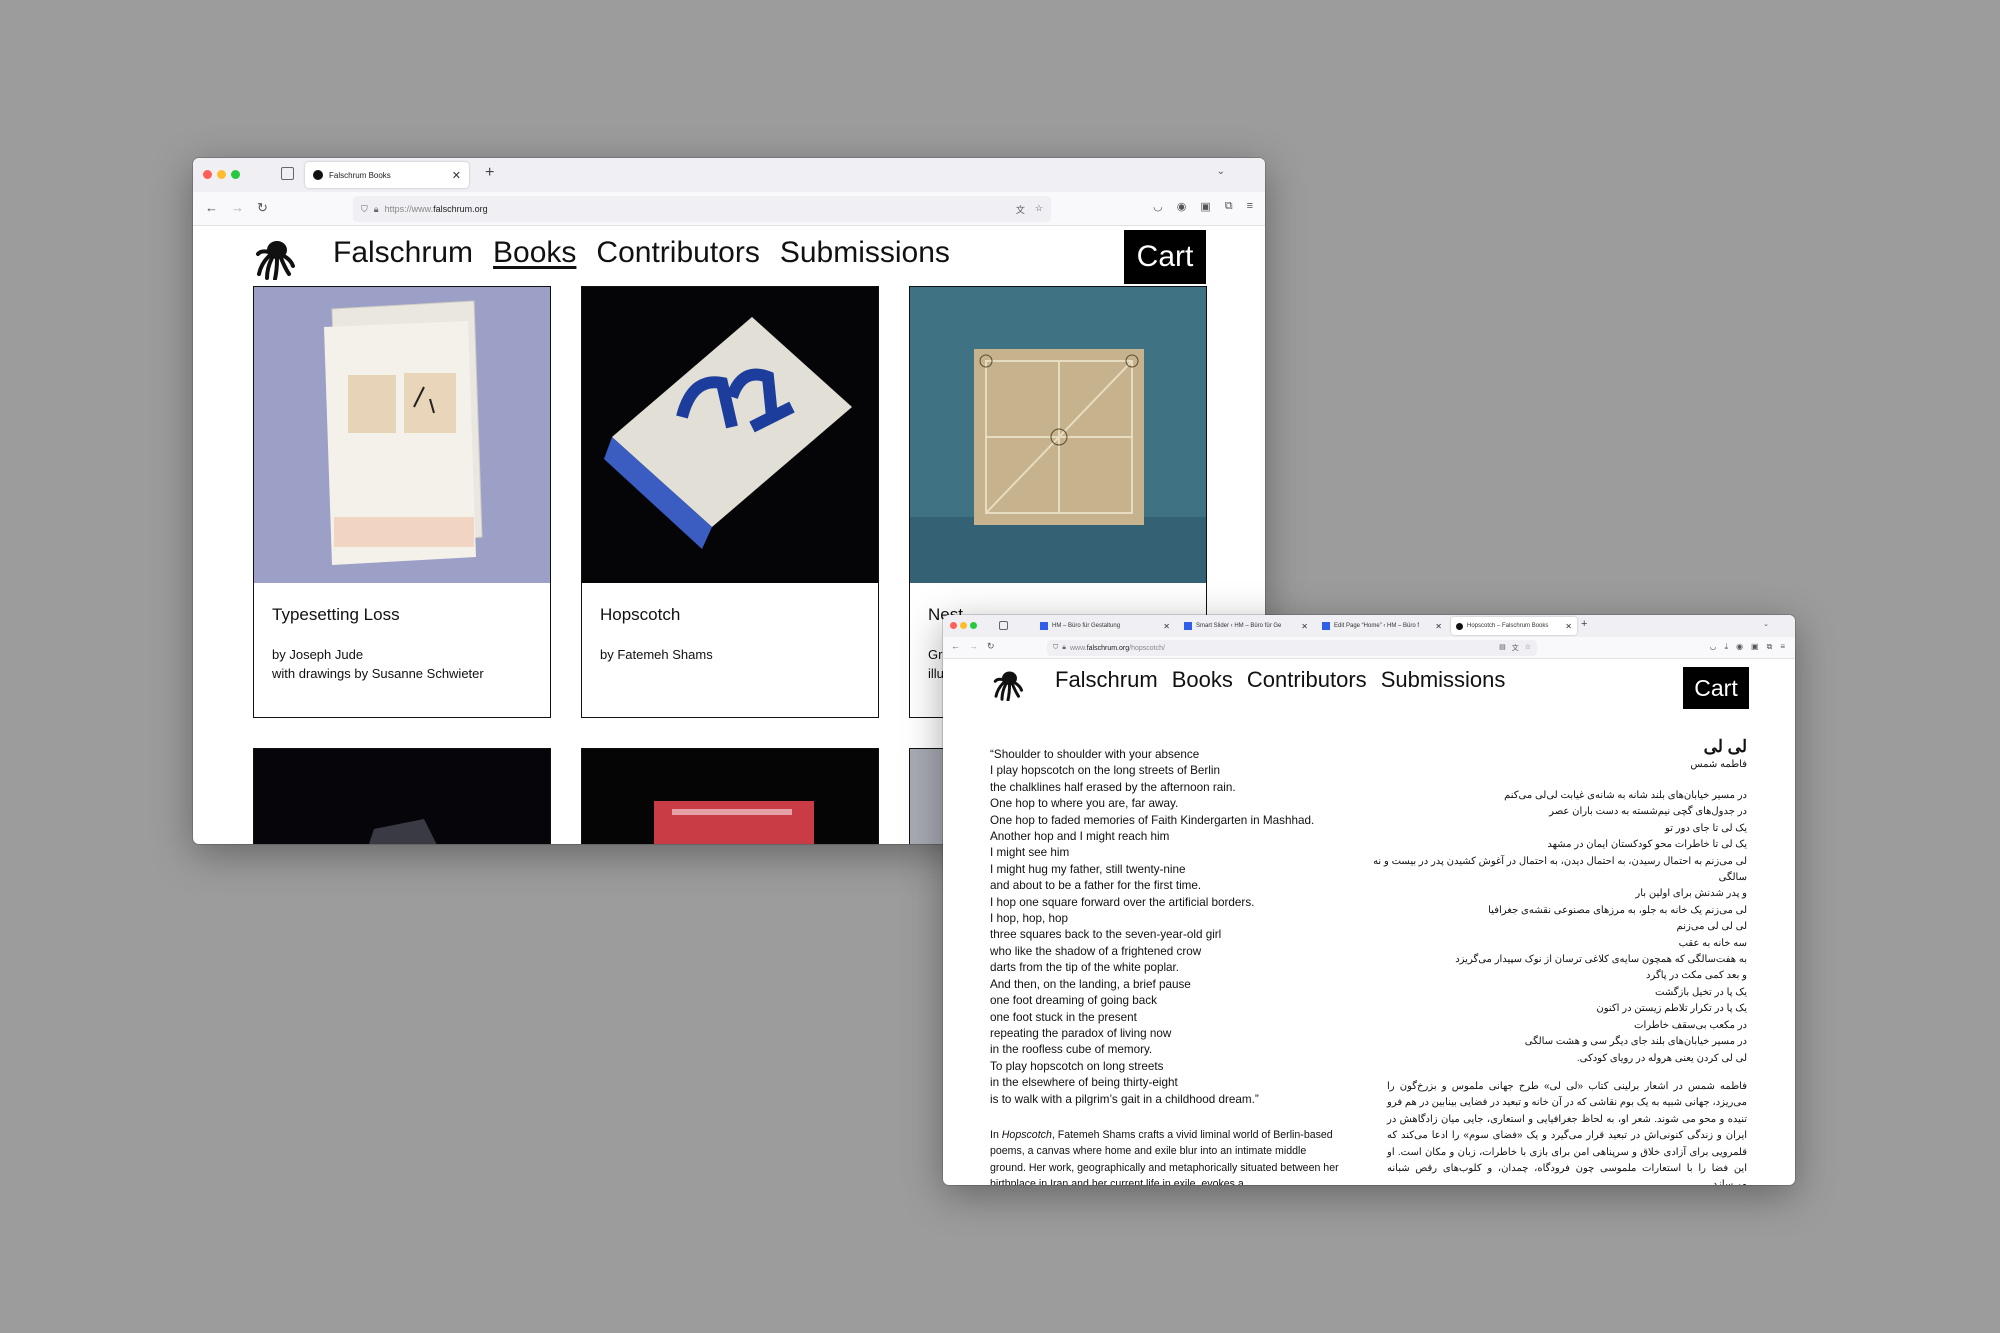  I want to click on blurb-book-title: Hopscotch, so click(1026, 1135).